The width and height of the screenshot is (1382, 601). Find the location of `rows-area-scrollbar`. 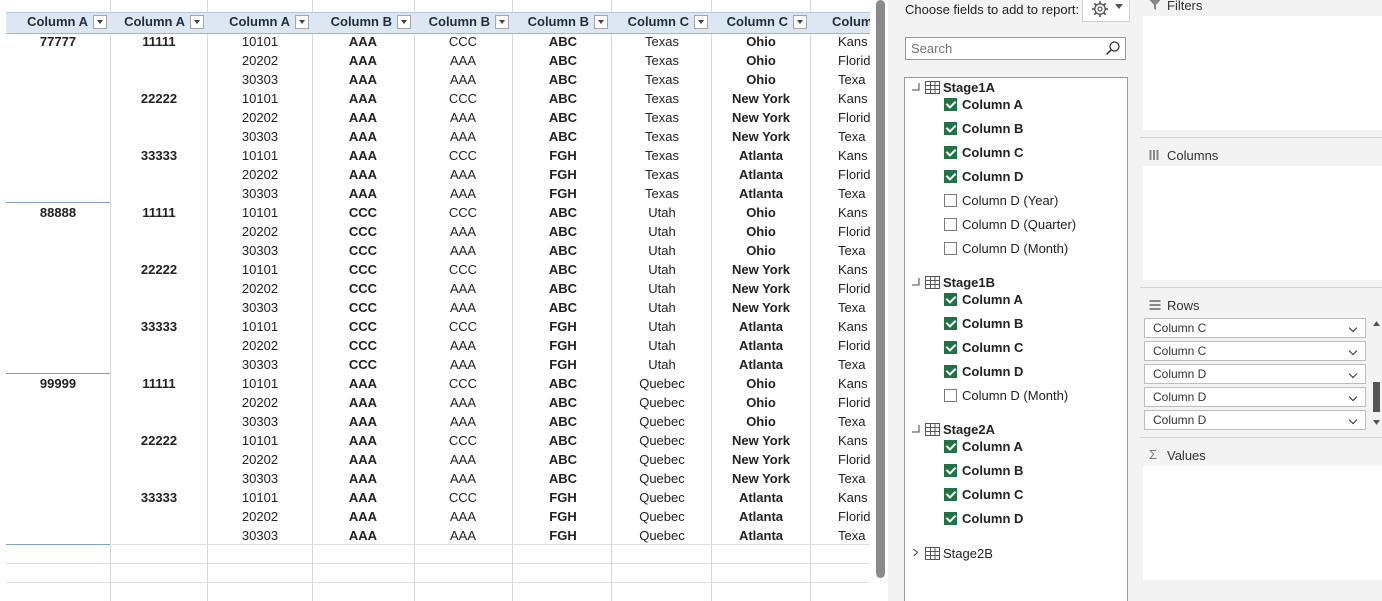

rows-area-scrollbar is located at coordinates (1376, 374).